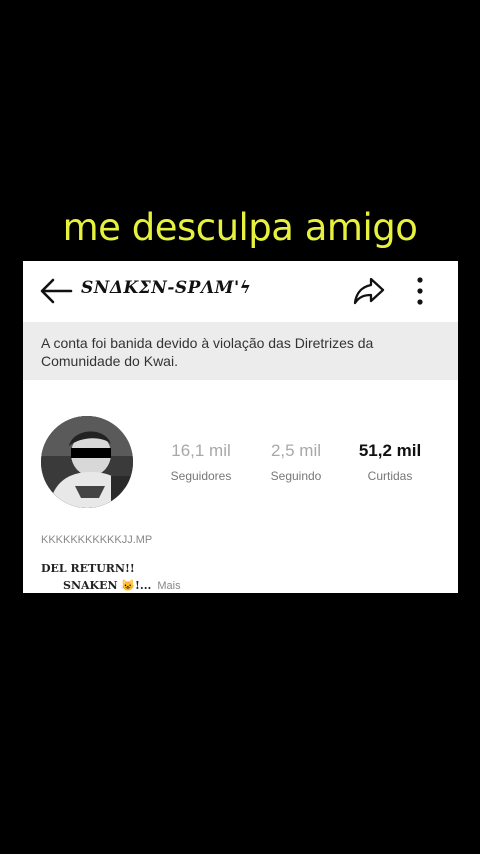 This screenshot has width=480, height=854. What do you see at coordinates (390, 462) in the screenshot?
I see `stat-likes: 51,2 mil Curtidas` at bounding box center [390, 462].